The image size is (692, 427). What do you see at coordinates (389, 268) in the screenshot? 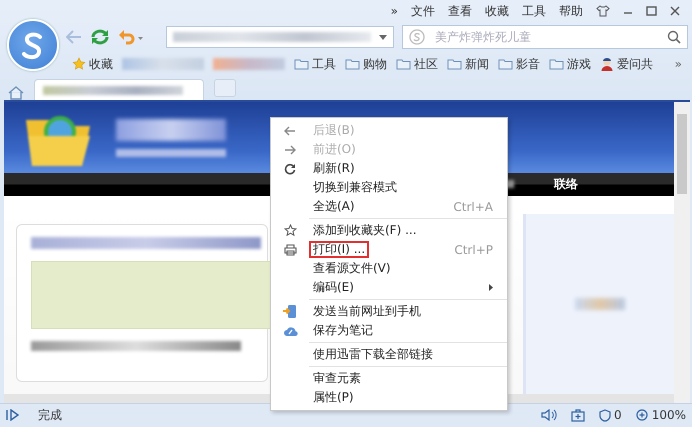
I see `menu-item: 查看源文件(V)` at bounding box center [389, 268].